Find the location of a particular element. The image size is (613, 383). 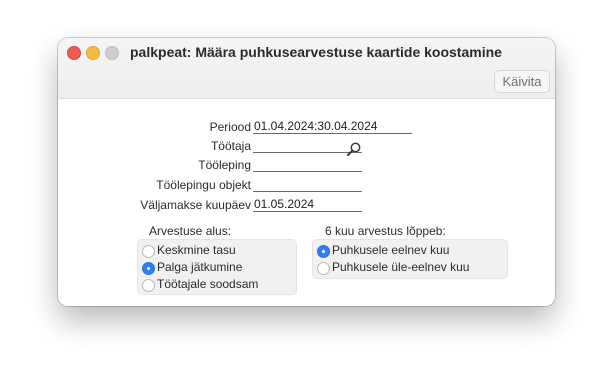

employee-label: Töötaja is located at coordinates (230, 146).